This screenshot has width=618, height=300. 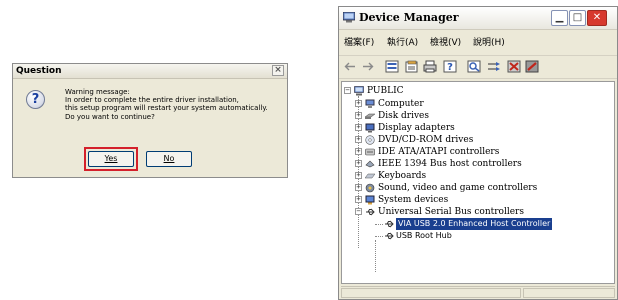 What do you see at coordinates (370, 152) in the screenshot?
I see `ide-controller-icon` at bounding box center [370, 152].